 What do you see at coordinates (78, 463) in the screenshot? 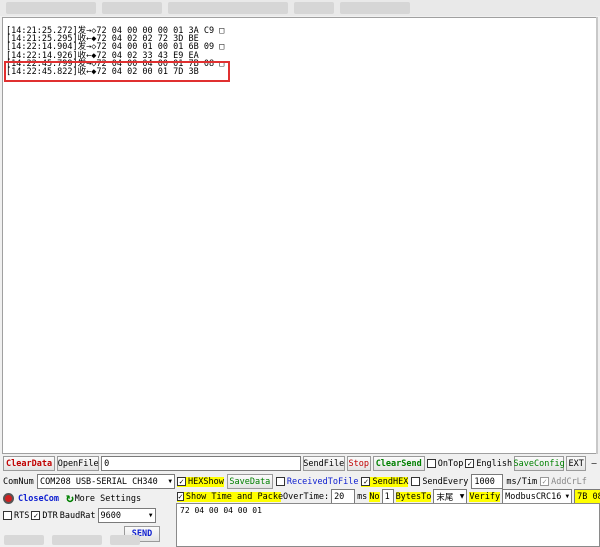
I see `open-file-button: OpenFile` at bounding box center [78, 463].